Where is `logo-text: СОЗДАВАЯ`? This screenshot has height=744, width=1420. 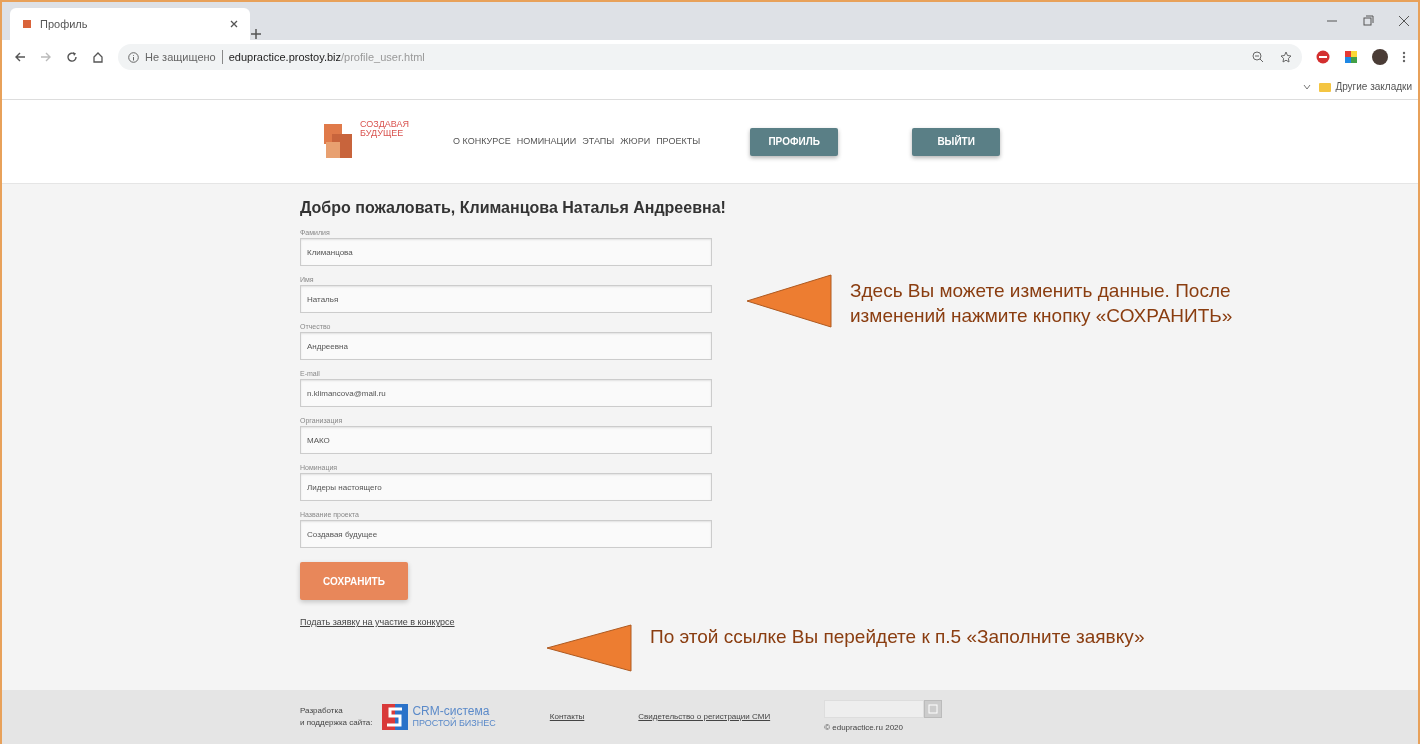
logo-text: СОЗДАВАЯ is located at coordinates (385, 124).